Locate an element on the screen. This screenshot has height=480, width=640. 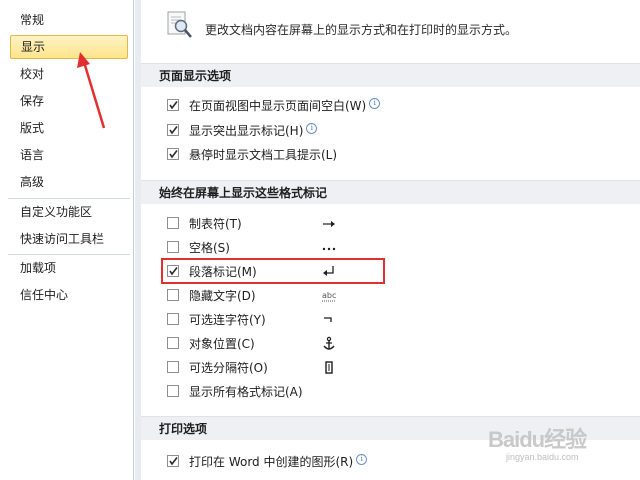
hidden-text-icon: abc is located at coordinates (329, 296).